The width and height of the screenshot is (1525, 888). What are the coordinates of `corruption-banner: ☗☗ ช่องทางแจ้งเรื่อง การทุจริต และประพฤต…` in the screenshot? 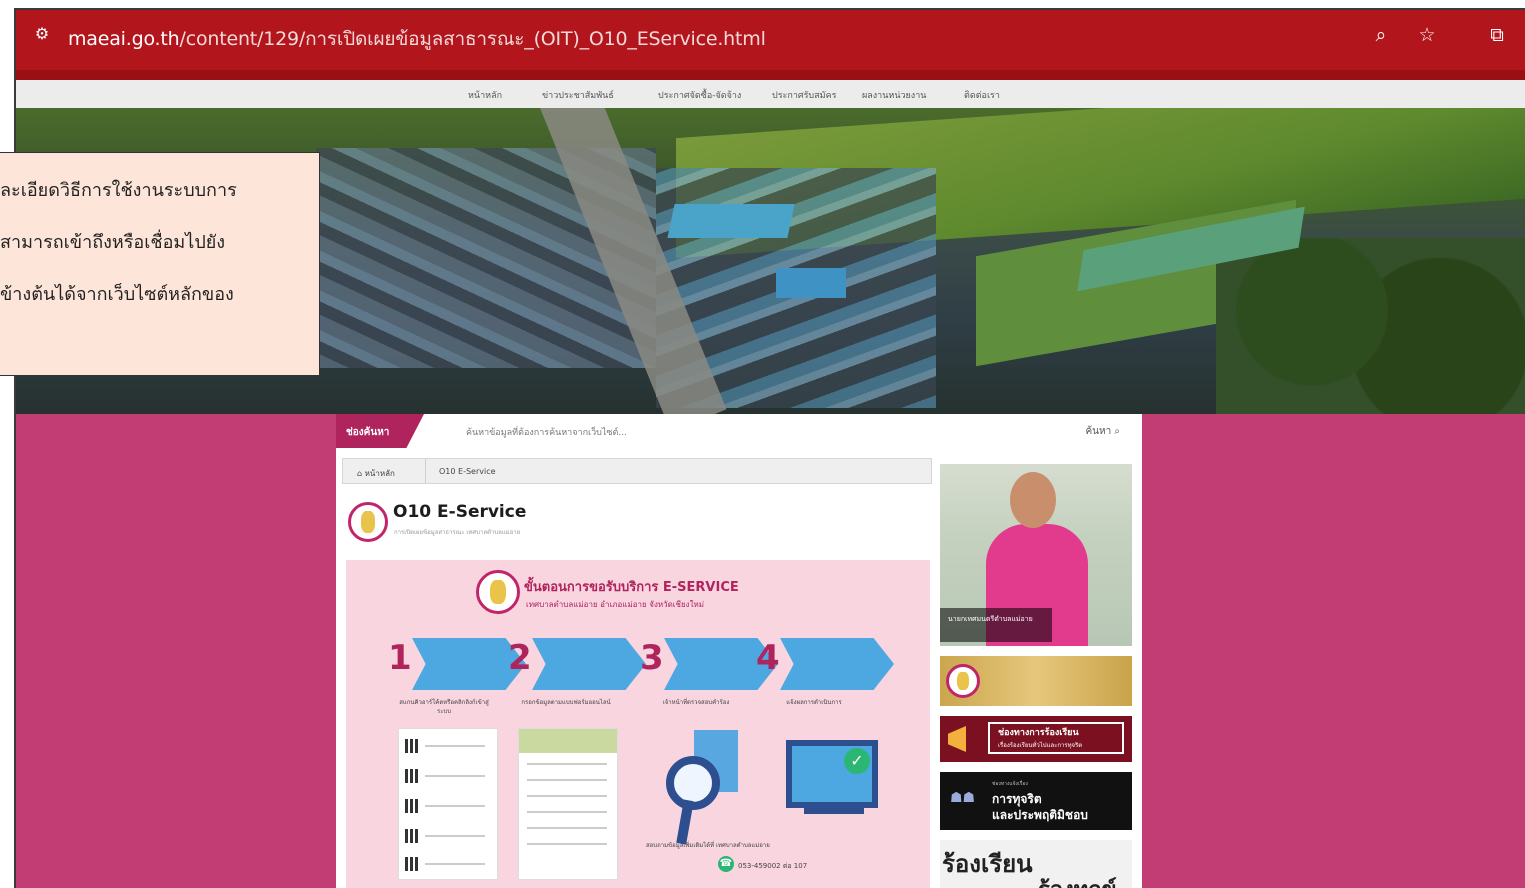 It's located at (1036, 801).